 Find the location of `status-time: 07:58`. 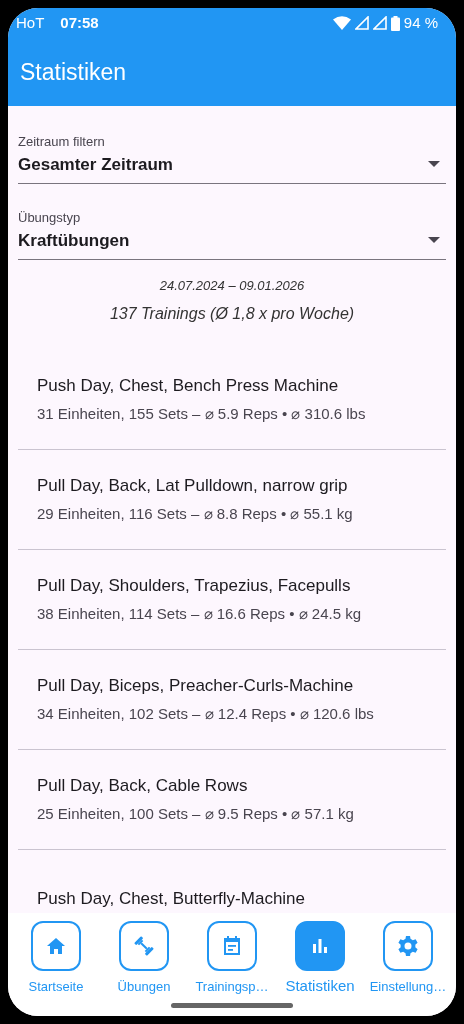

status-time: 07:58 is located at coordinates (79, 22).